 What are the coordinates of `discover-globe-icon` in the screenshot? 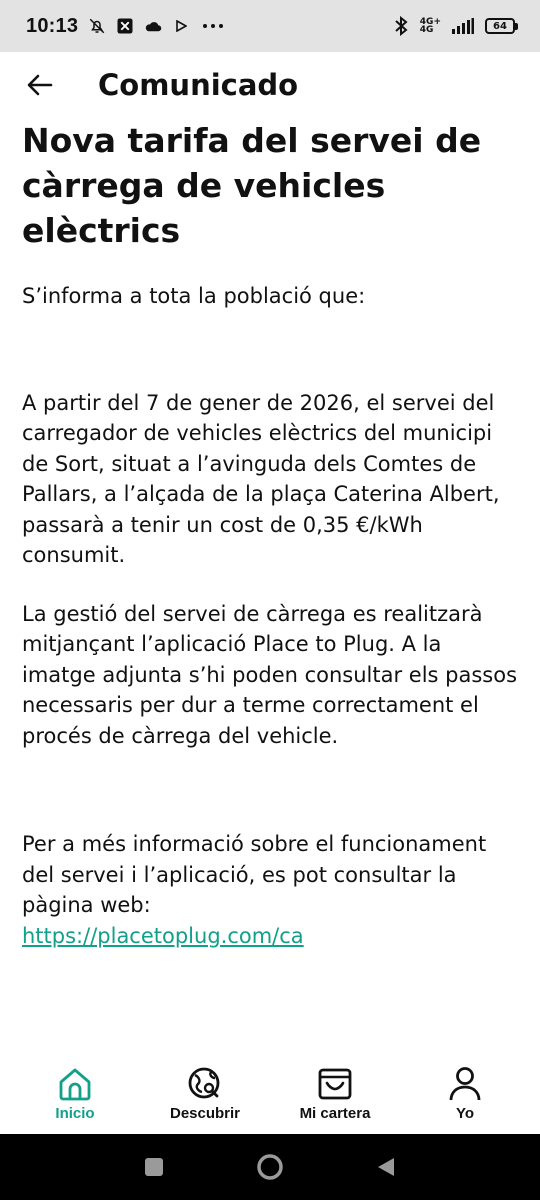 It's located at (205, 1084).